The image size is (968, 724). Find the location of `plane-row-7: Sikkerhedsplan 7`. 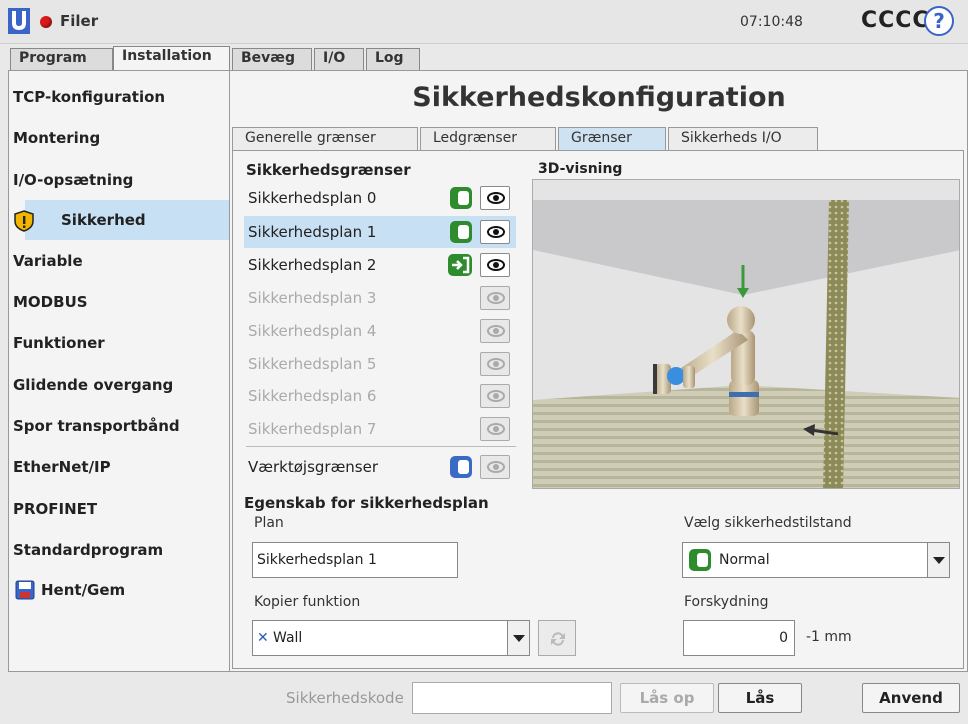

plane-row-7: Sikkerhedsplan 7 is located at coordinates (380, 429).